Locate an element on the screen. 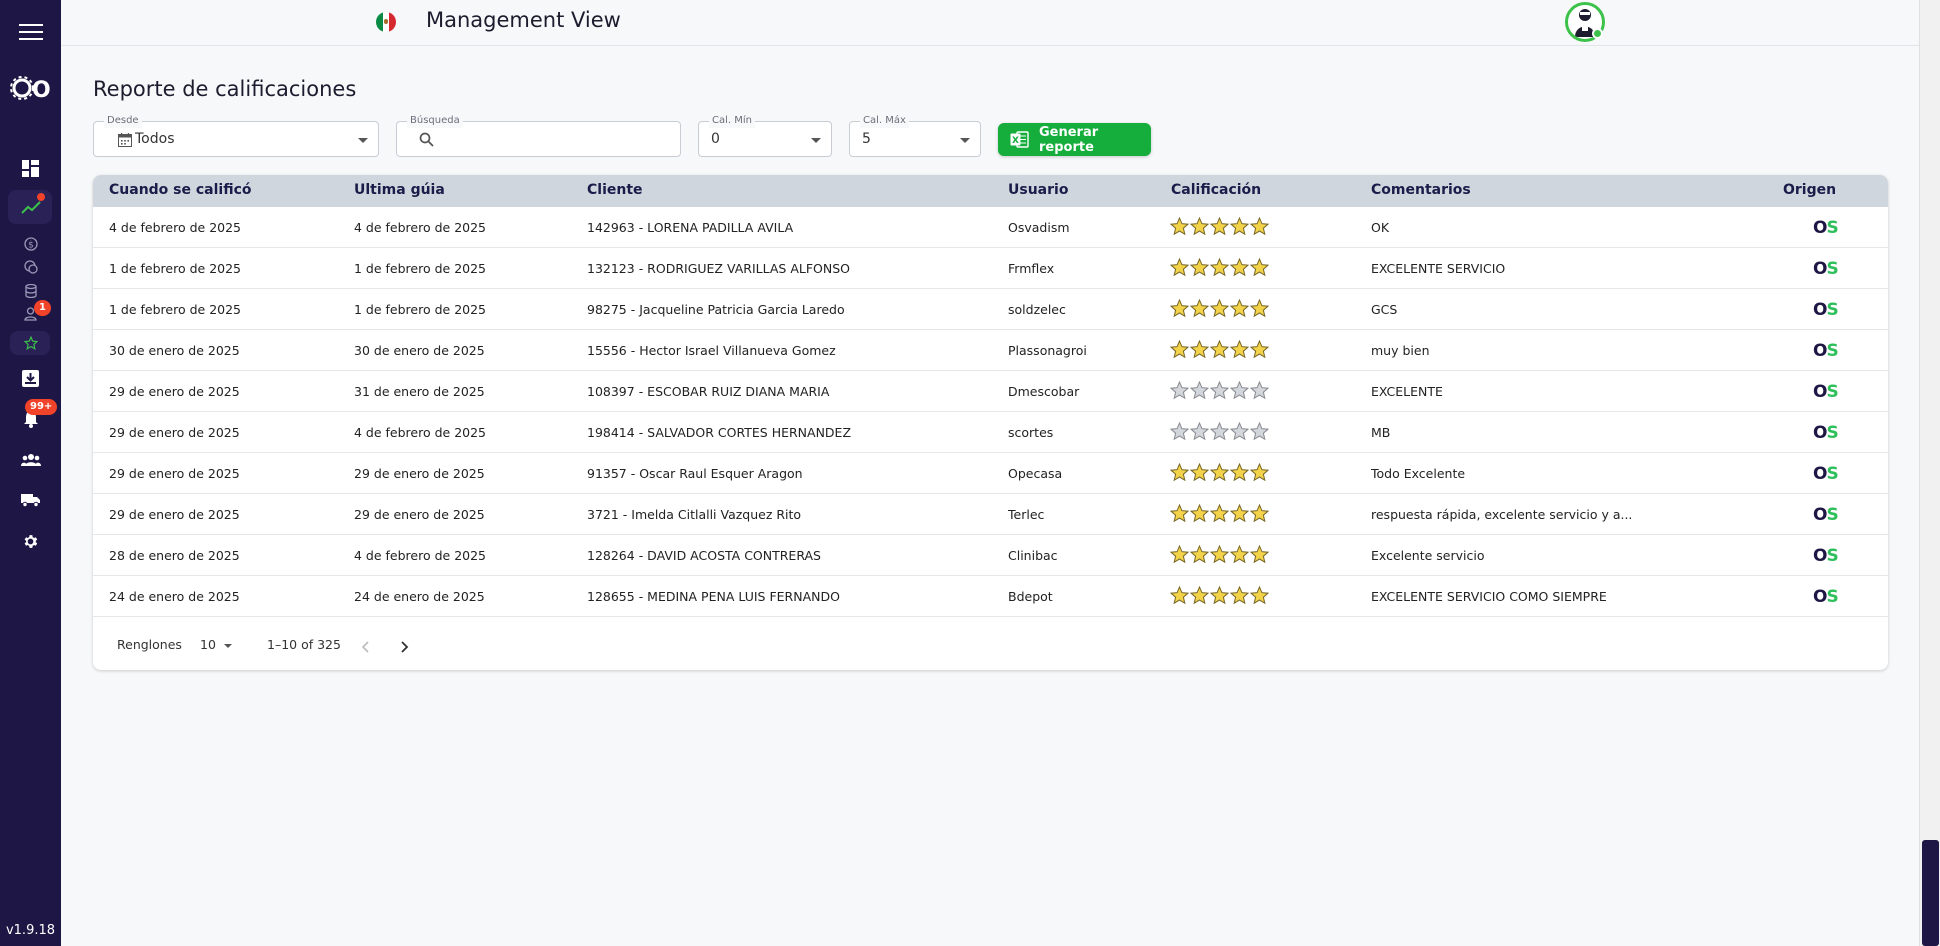  desde-select: Desde Todos is located at coordinates (236, 135).